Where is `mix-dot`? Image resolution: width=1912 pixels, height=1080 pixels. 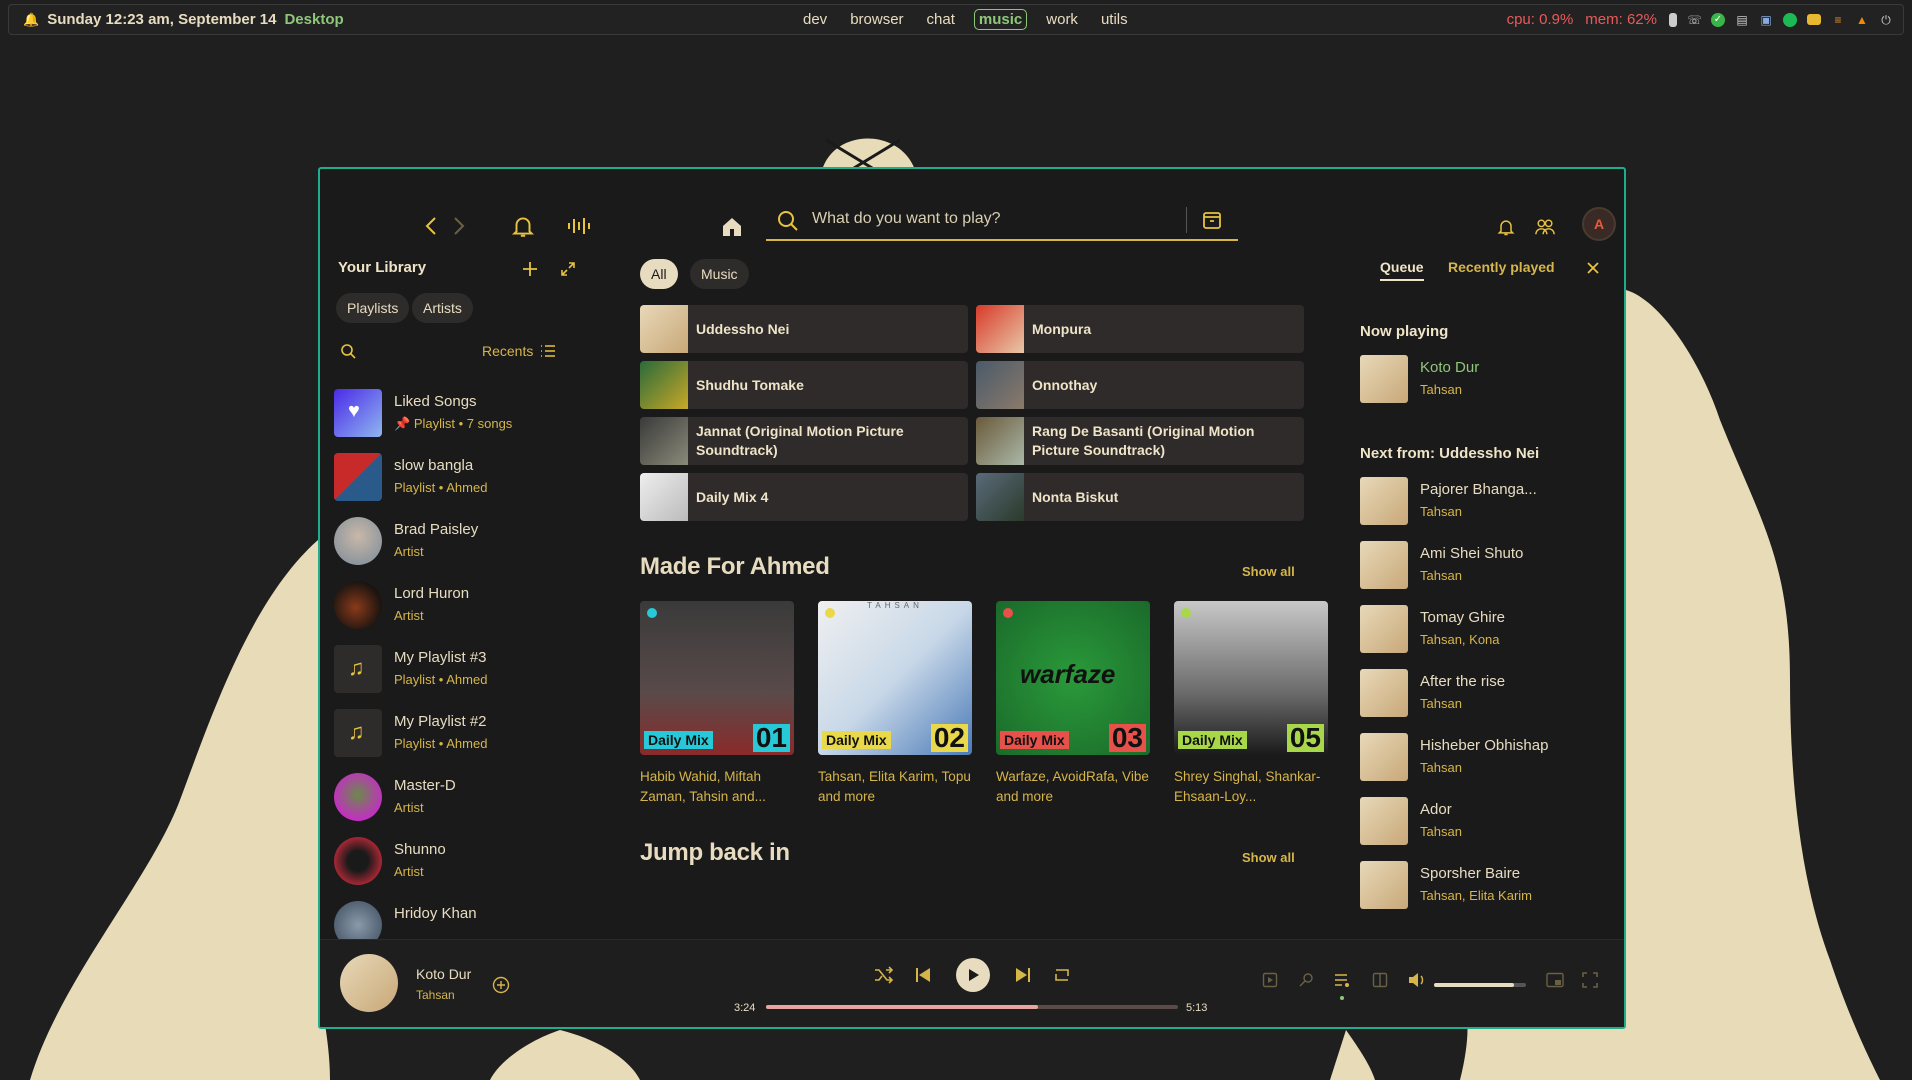
mix-dot is located at coordinates (830, 613).